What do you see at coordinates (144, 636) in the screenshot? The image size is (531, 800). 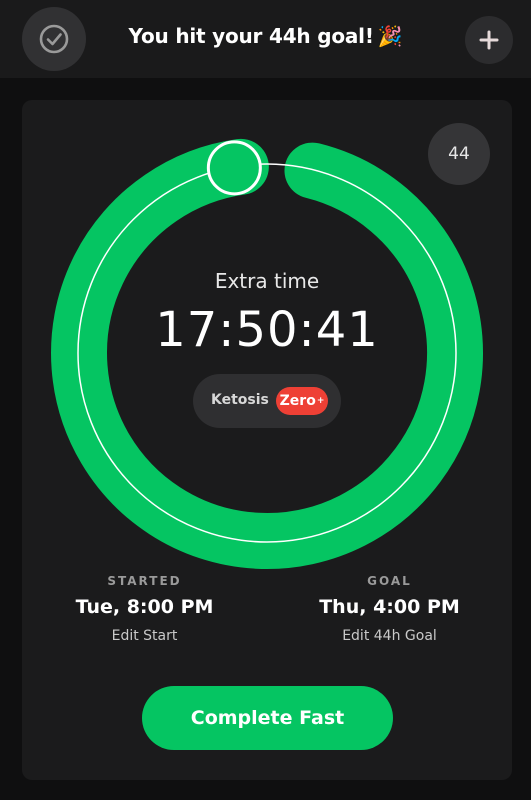 I see `edit-start-link: Edit Start` at bounding box center [144, 636].